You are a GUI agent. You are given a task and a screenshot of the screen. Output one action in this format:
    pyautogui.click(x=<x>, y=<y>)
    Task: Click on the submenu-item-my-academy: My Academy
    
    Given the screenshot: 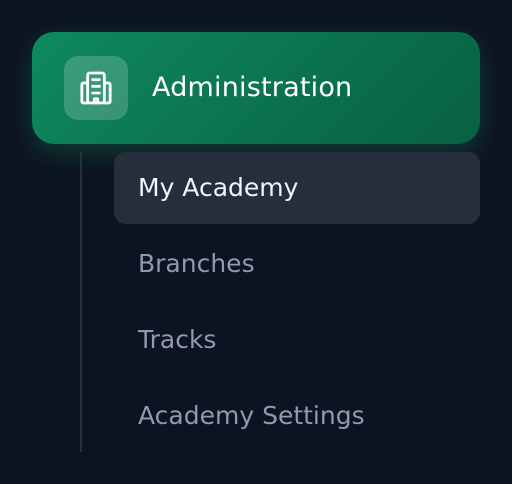 What is the action you would take?
    pyautogui.click(x=297, y=188)
    